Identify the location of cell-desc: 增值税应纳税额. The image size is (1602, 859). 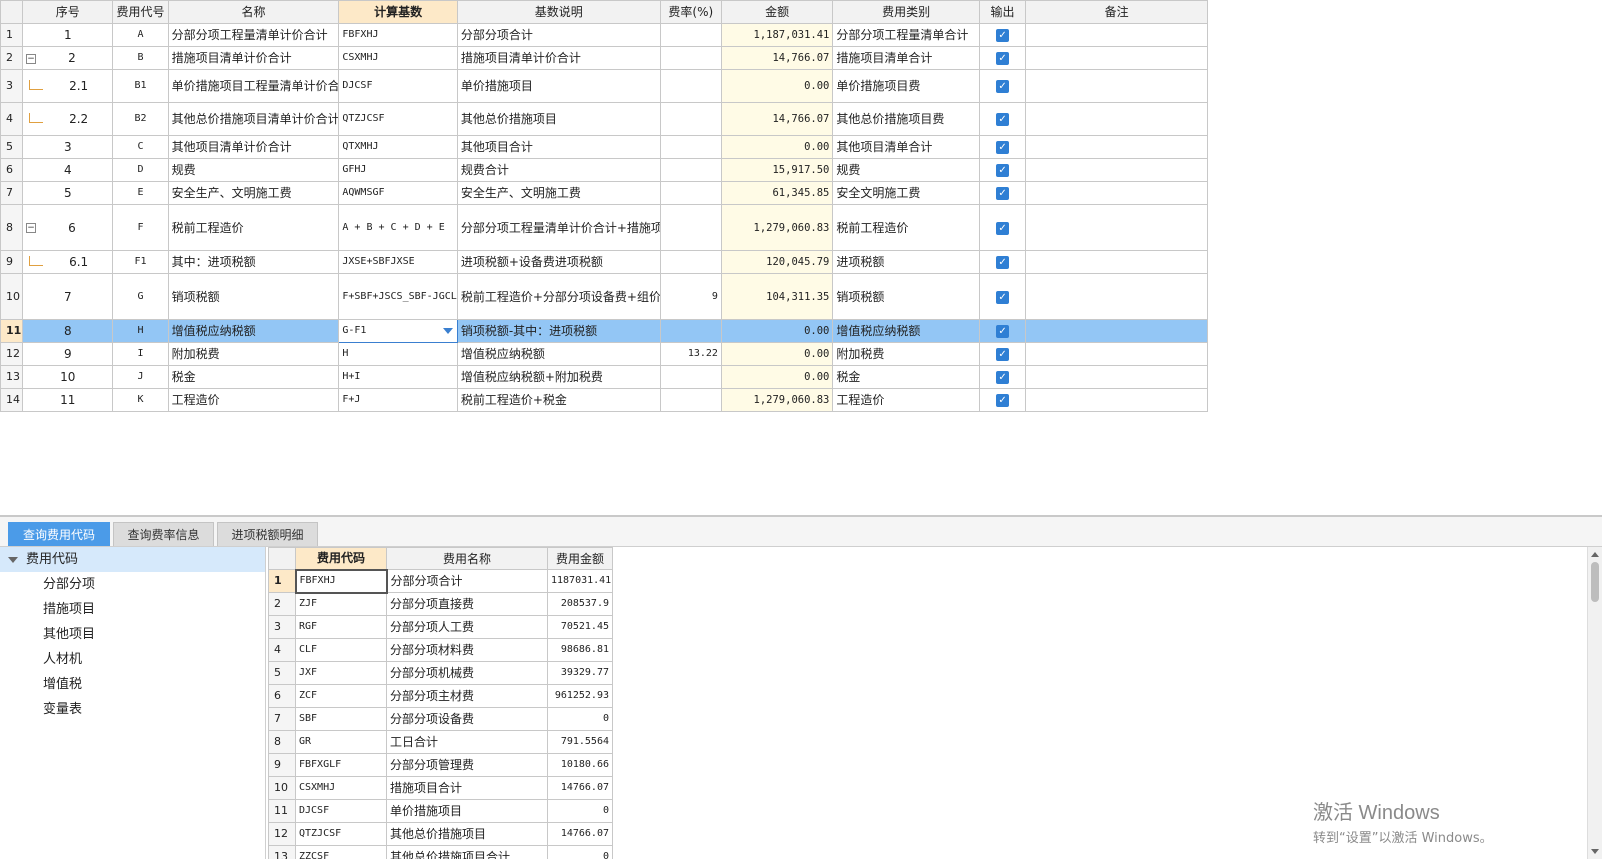
(558, 354).